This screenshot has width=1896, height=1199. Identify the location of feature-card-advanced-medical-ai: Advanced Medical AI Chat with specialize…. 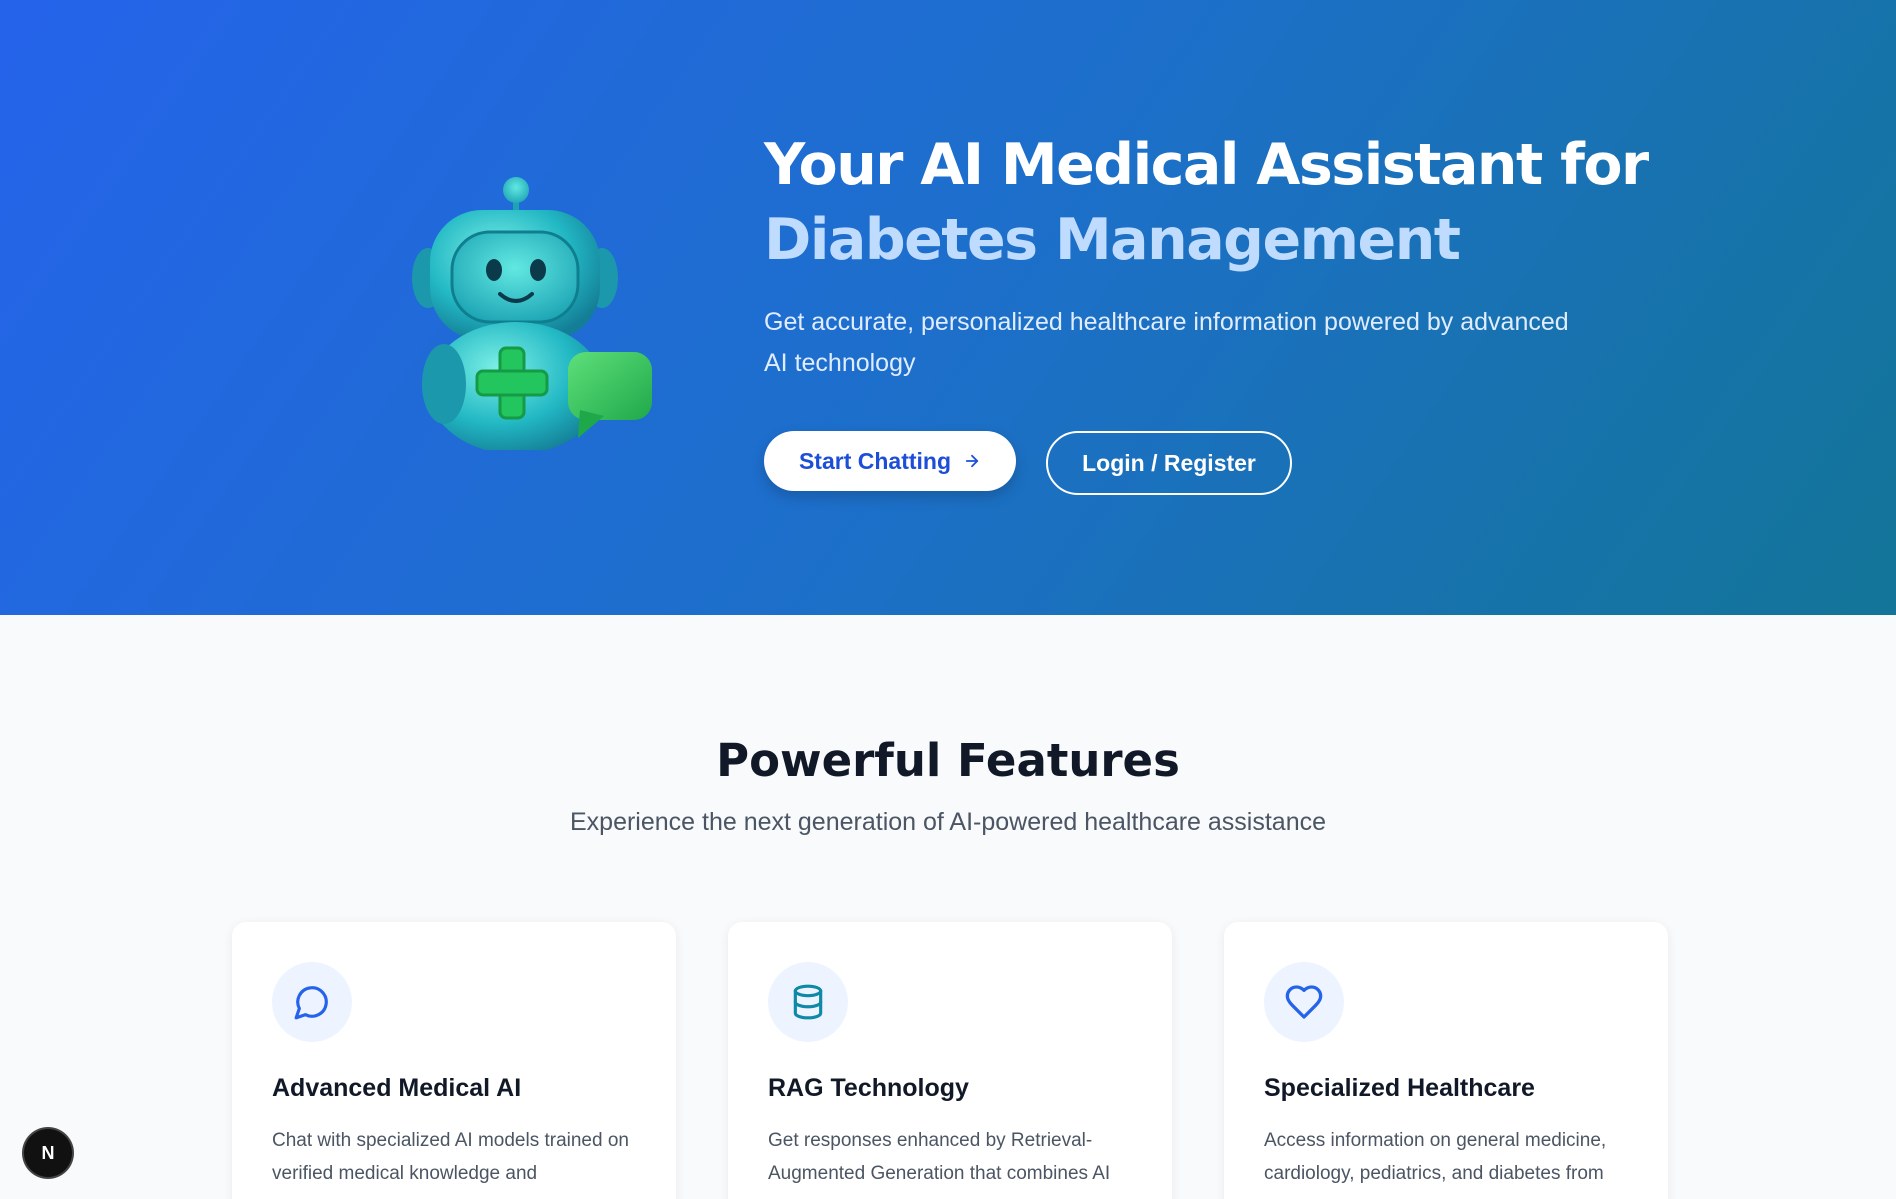
(454, 1060).